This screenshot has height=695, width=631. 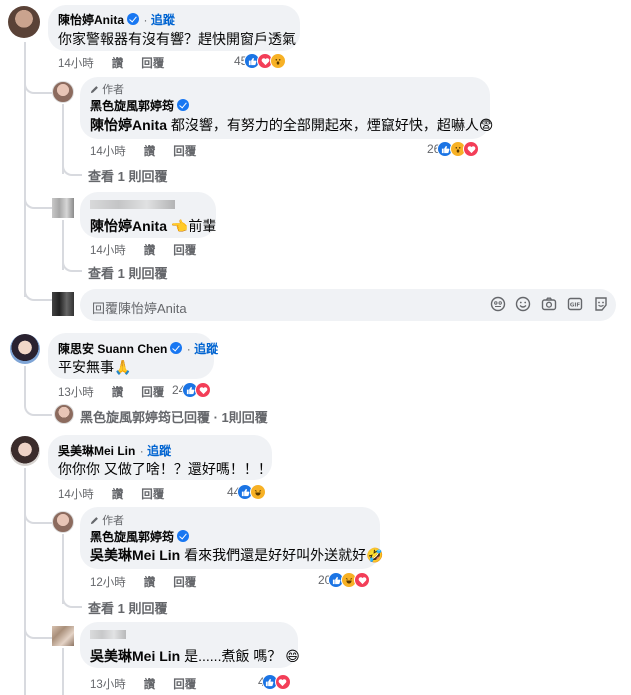 I want to click on reaction-summary: 20, so click(x=344, y=580).